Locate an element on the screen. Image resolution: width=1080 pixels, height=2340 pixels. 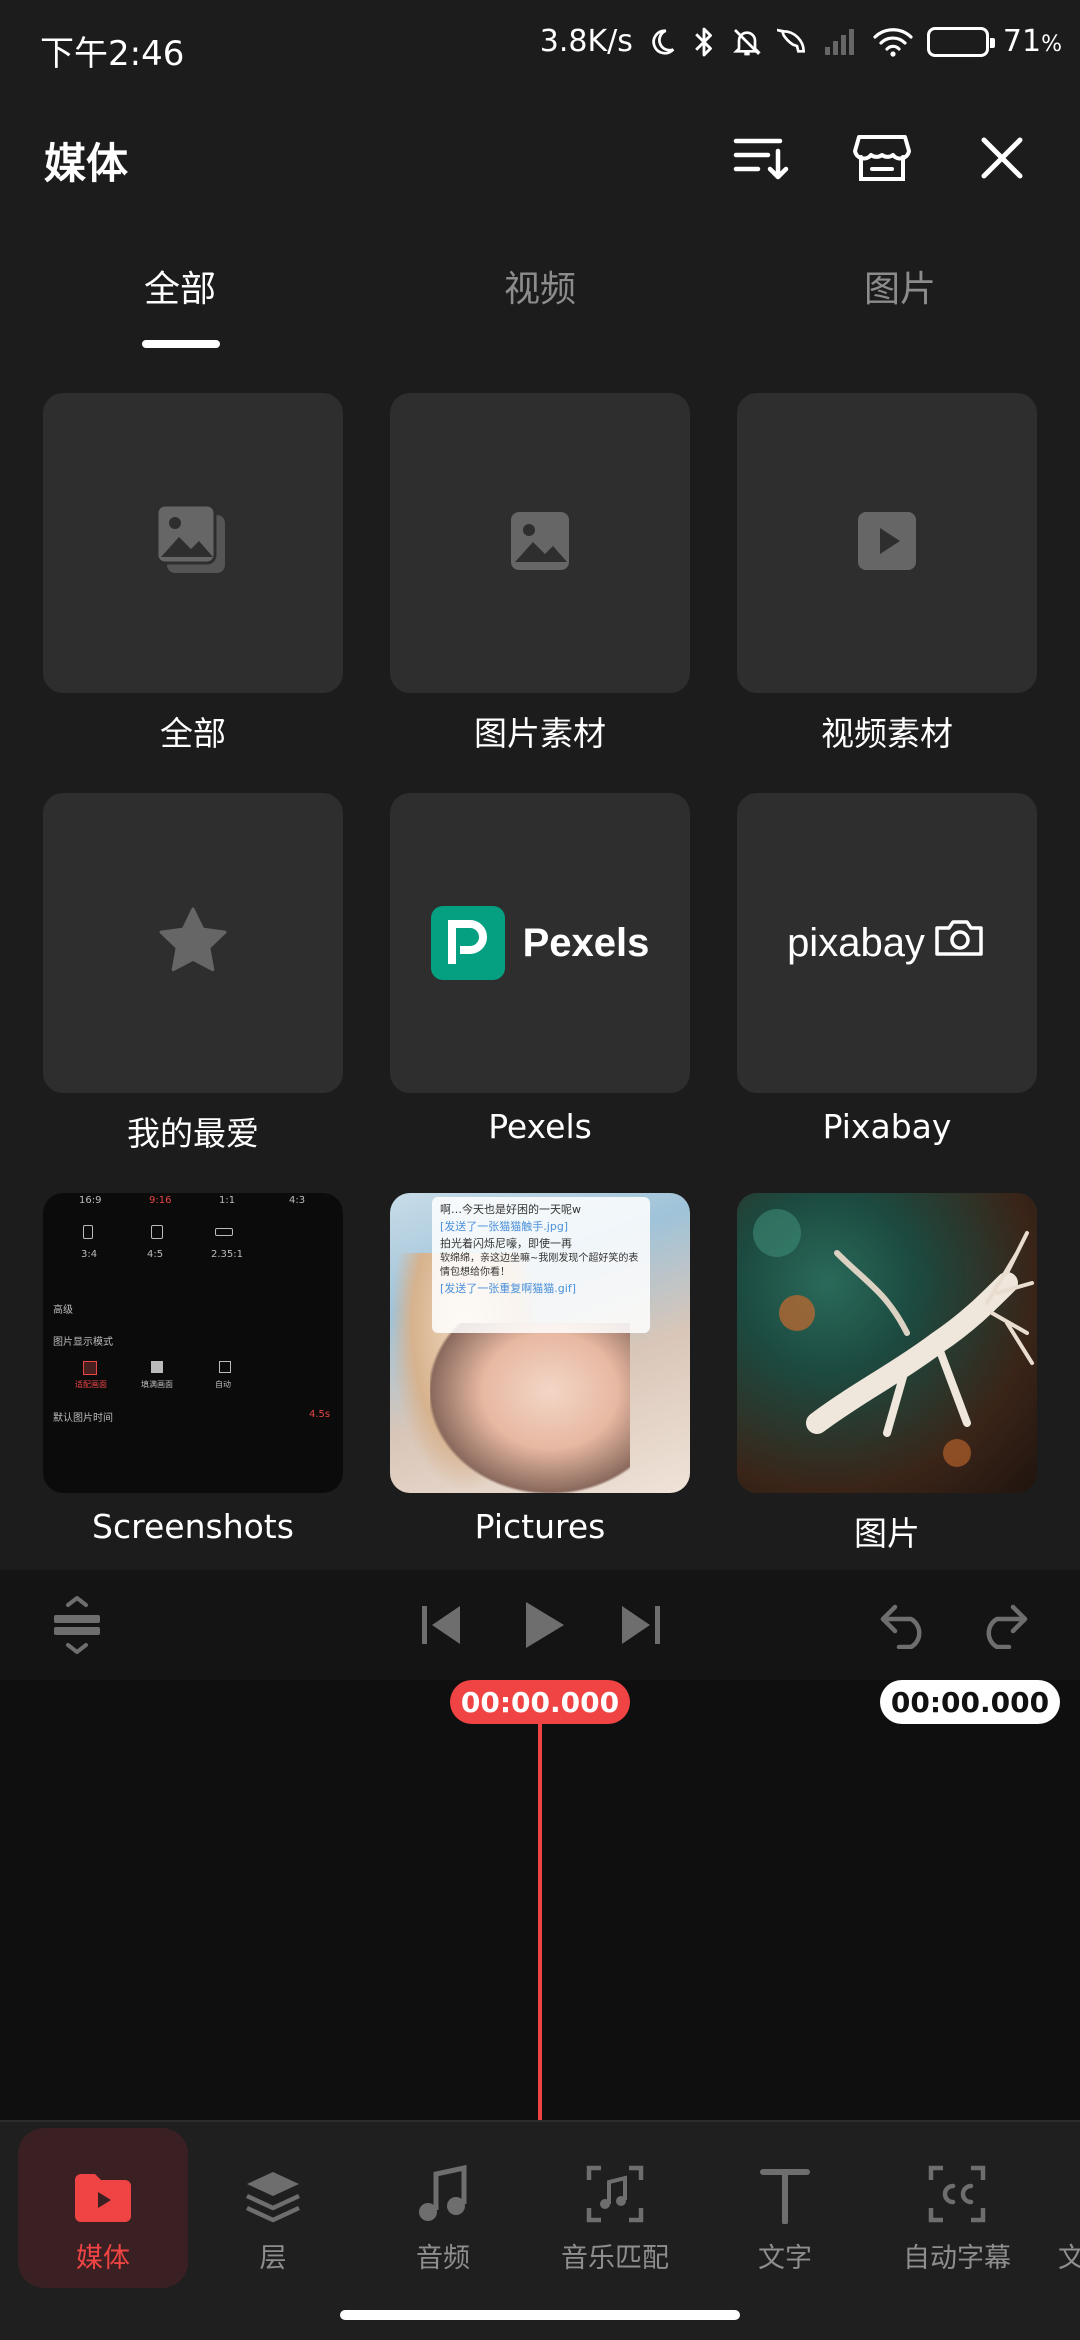
tool-label: 文字 is located at coordinates (785, 2258).